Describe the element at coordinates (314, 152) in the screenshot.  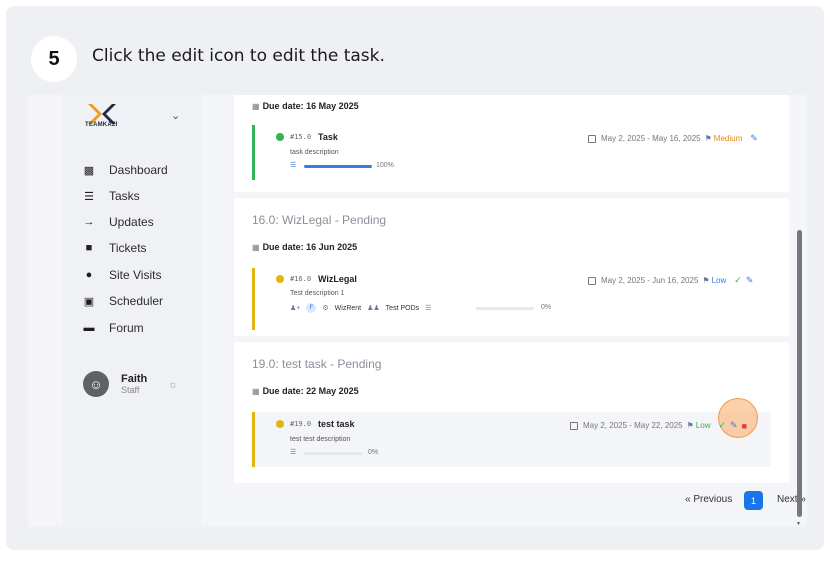
I see `task-description: task description` at that location.